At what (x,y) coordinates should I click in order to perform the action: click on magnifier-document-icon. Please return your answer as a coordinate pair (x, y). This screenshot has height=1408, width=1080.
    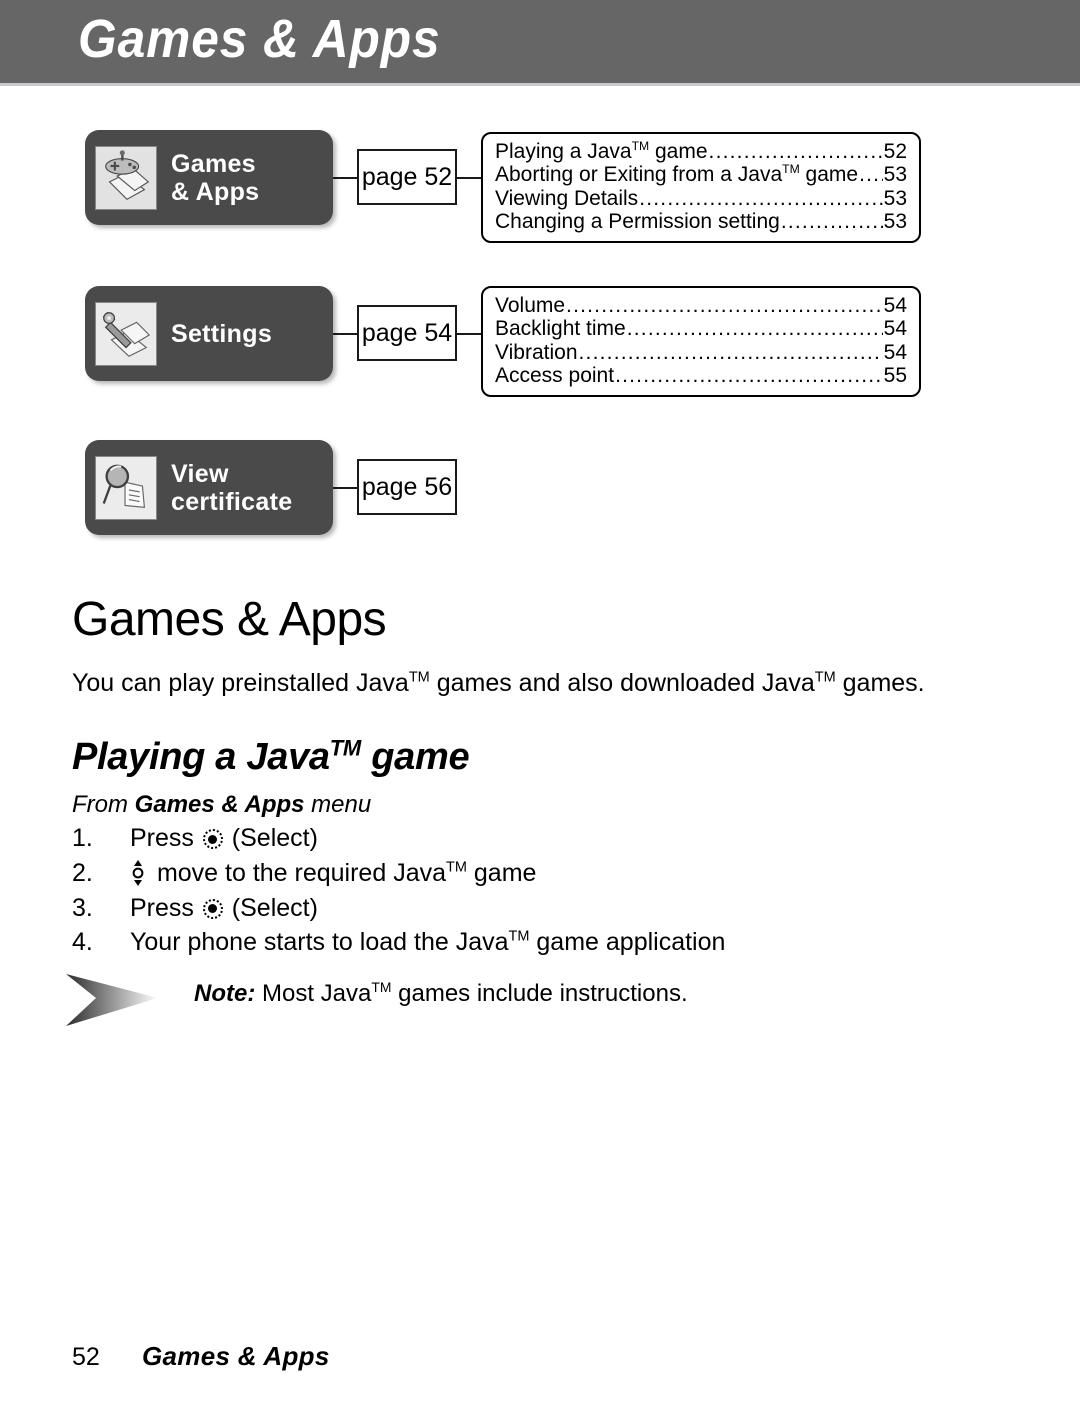
    Looking at the image, I should click on (126, 487).